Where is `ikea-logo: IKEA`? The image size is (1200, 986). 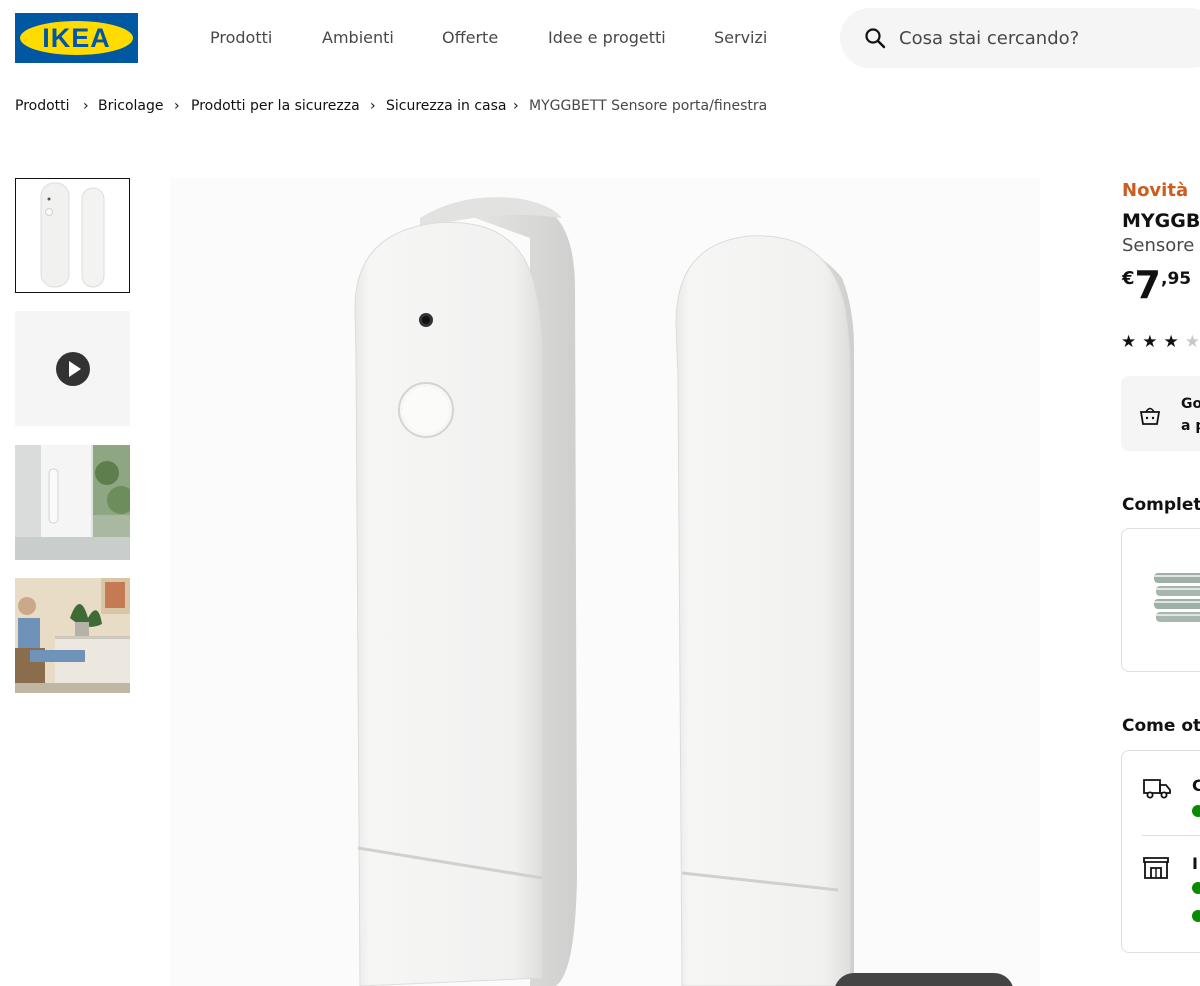
ikea-logo: IKEA is located at coordinates (76, 38).